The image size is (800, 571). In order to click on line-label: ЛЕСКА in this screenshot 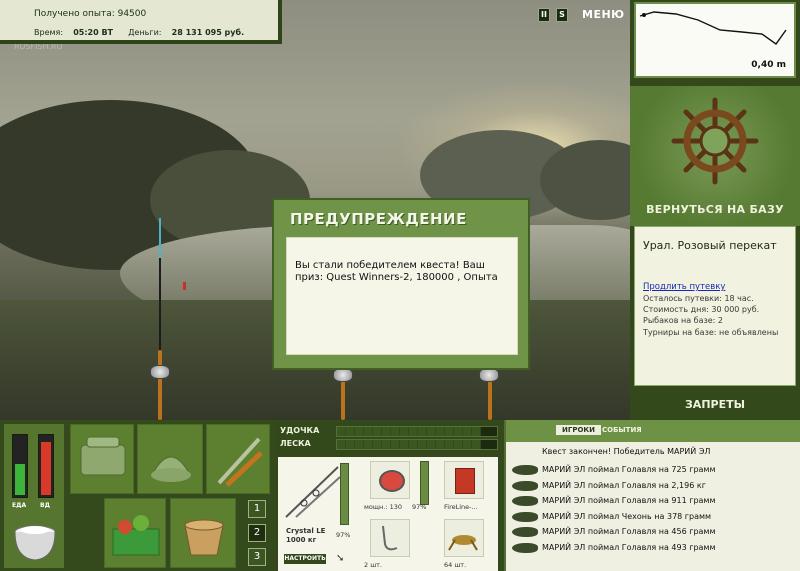, I will do `click(295, 443)`.